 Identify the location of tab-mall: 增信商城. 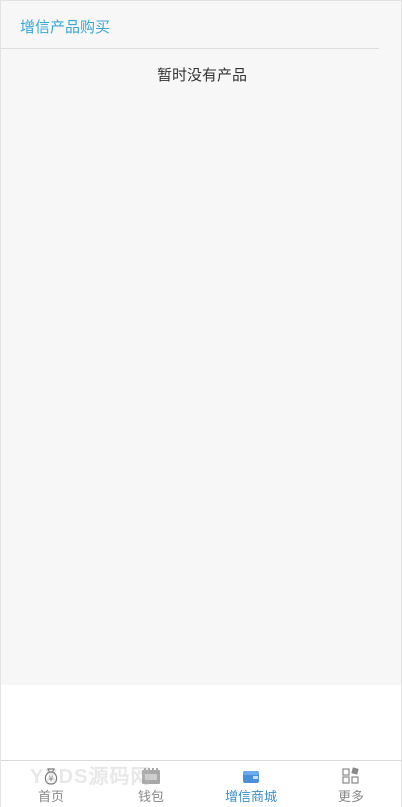
(251, 784).